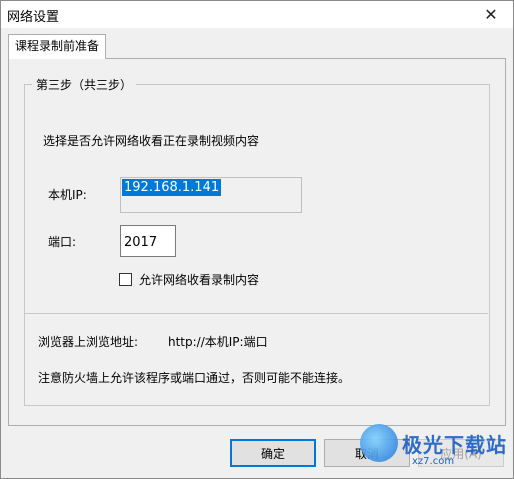  What do you see at coordinates (84, 84) in the screenshot?
I see `groupbox-legend: 第三步（共三步）` at bounding box center [84, 84].